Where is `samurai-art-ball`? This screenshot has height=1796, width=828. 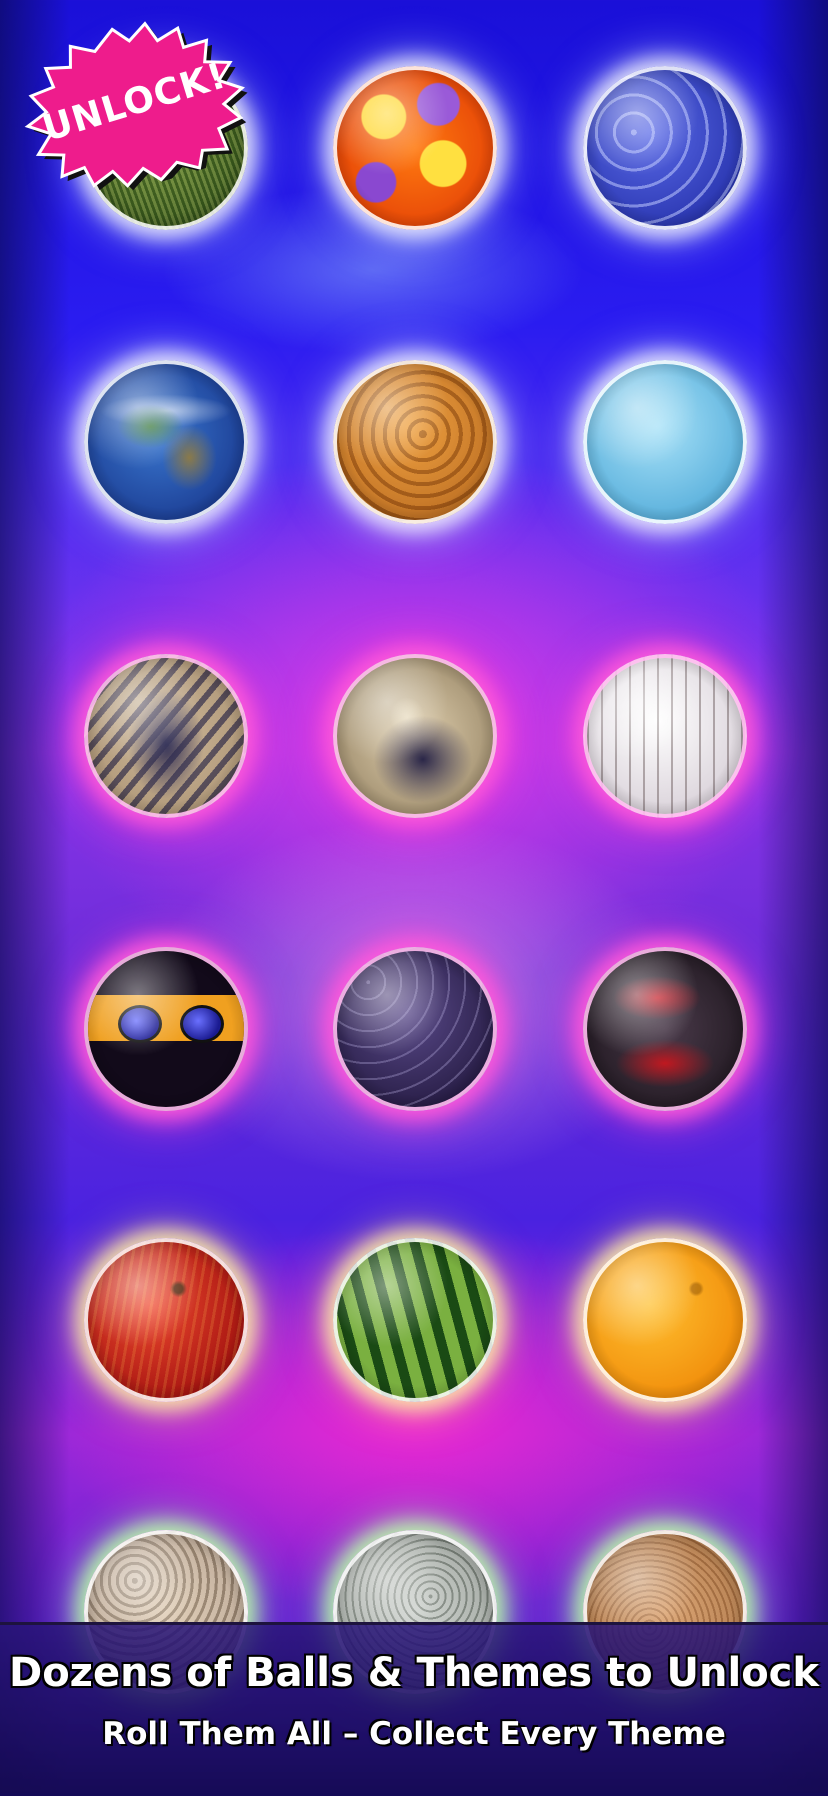 samurai-art-ball is located at coordinates (166, 736).